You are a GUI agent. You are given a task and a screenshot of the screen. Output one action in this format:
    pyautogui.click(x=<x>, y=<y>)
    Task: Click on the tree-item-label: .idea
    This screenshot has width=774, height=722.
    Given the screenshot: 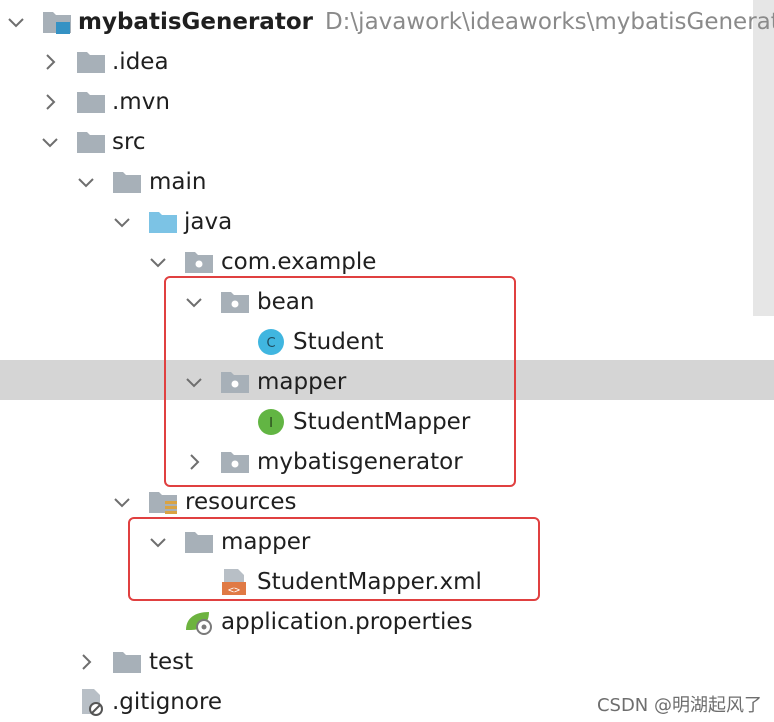 What is the action you would take?
    pyautogui.click(x=140, y=62)
    